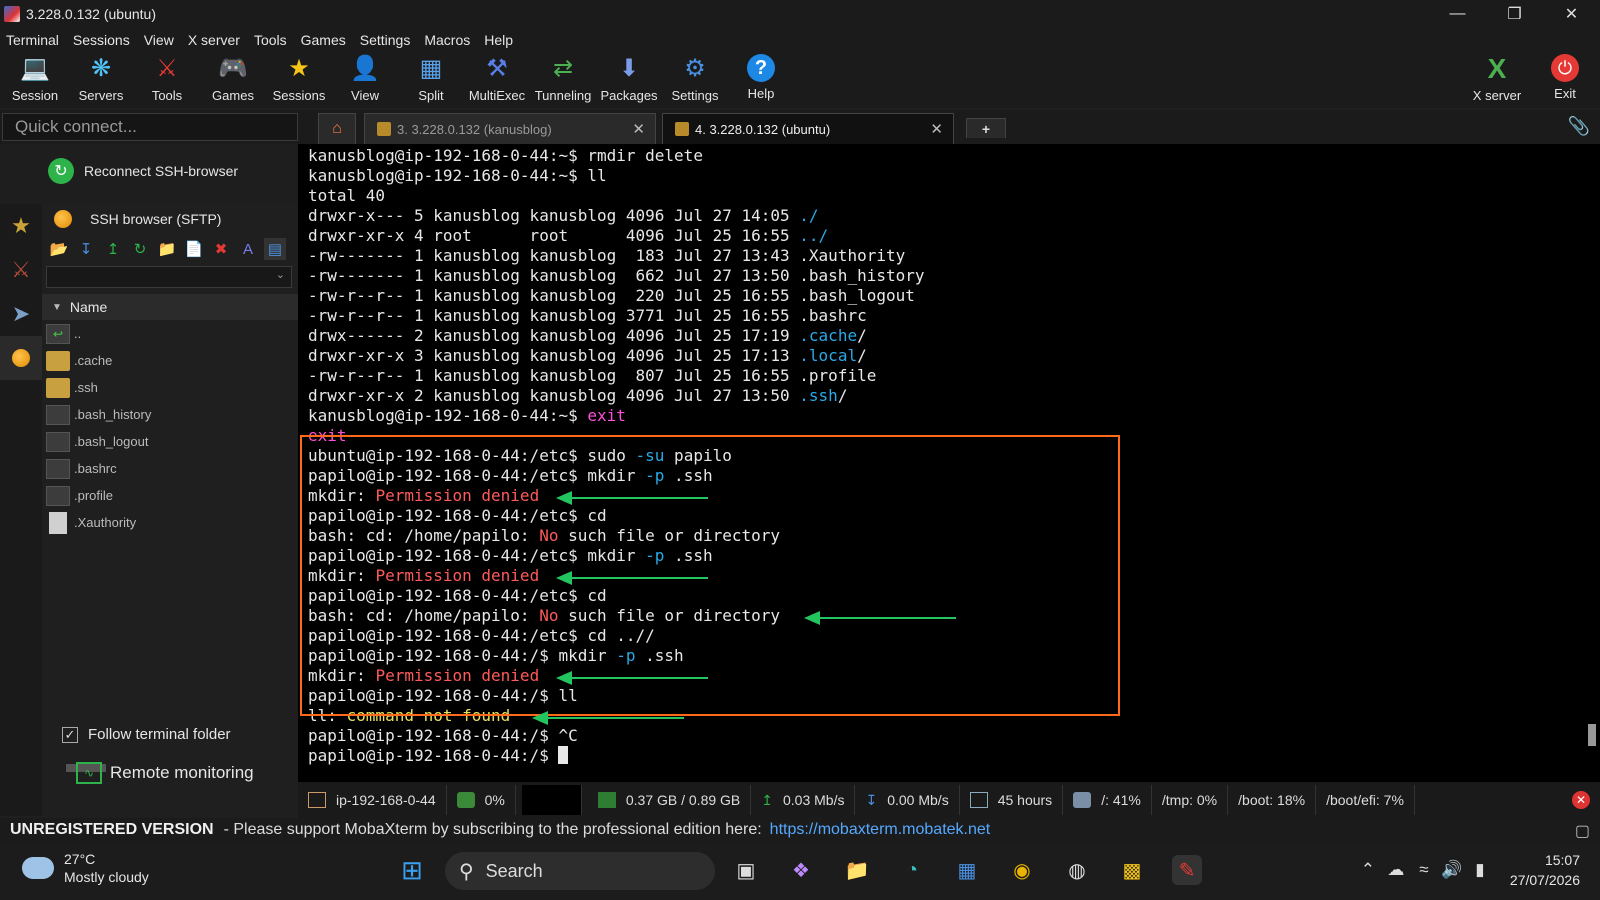 Image resolution: width=1600 pixels, height=900 pixels. Describe the element at coordinates (221, 249) in the screenshot. I see `delete-icon: ✖` at that location.